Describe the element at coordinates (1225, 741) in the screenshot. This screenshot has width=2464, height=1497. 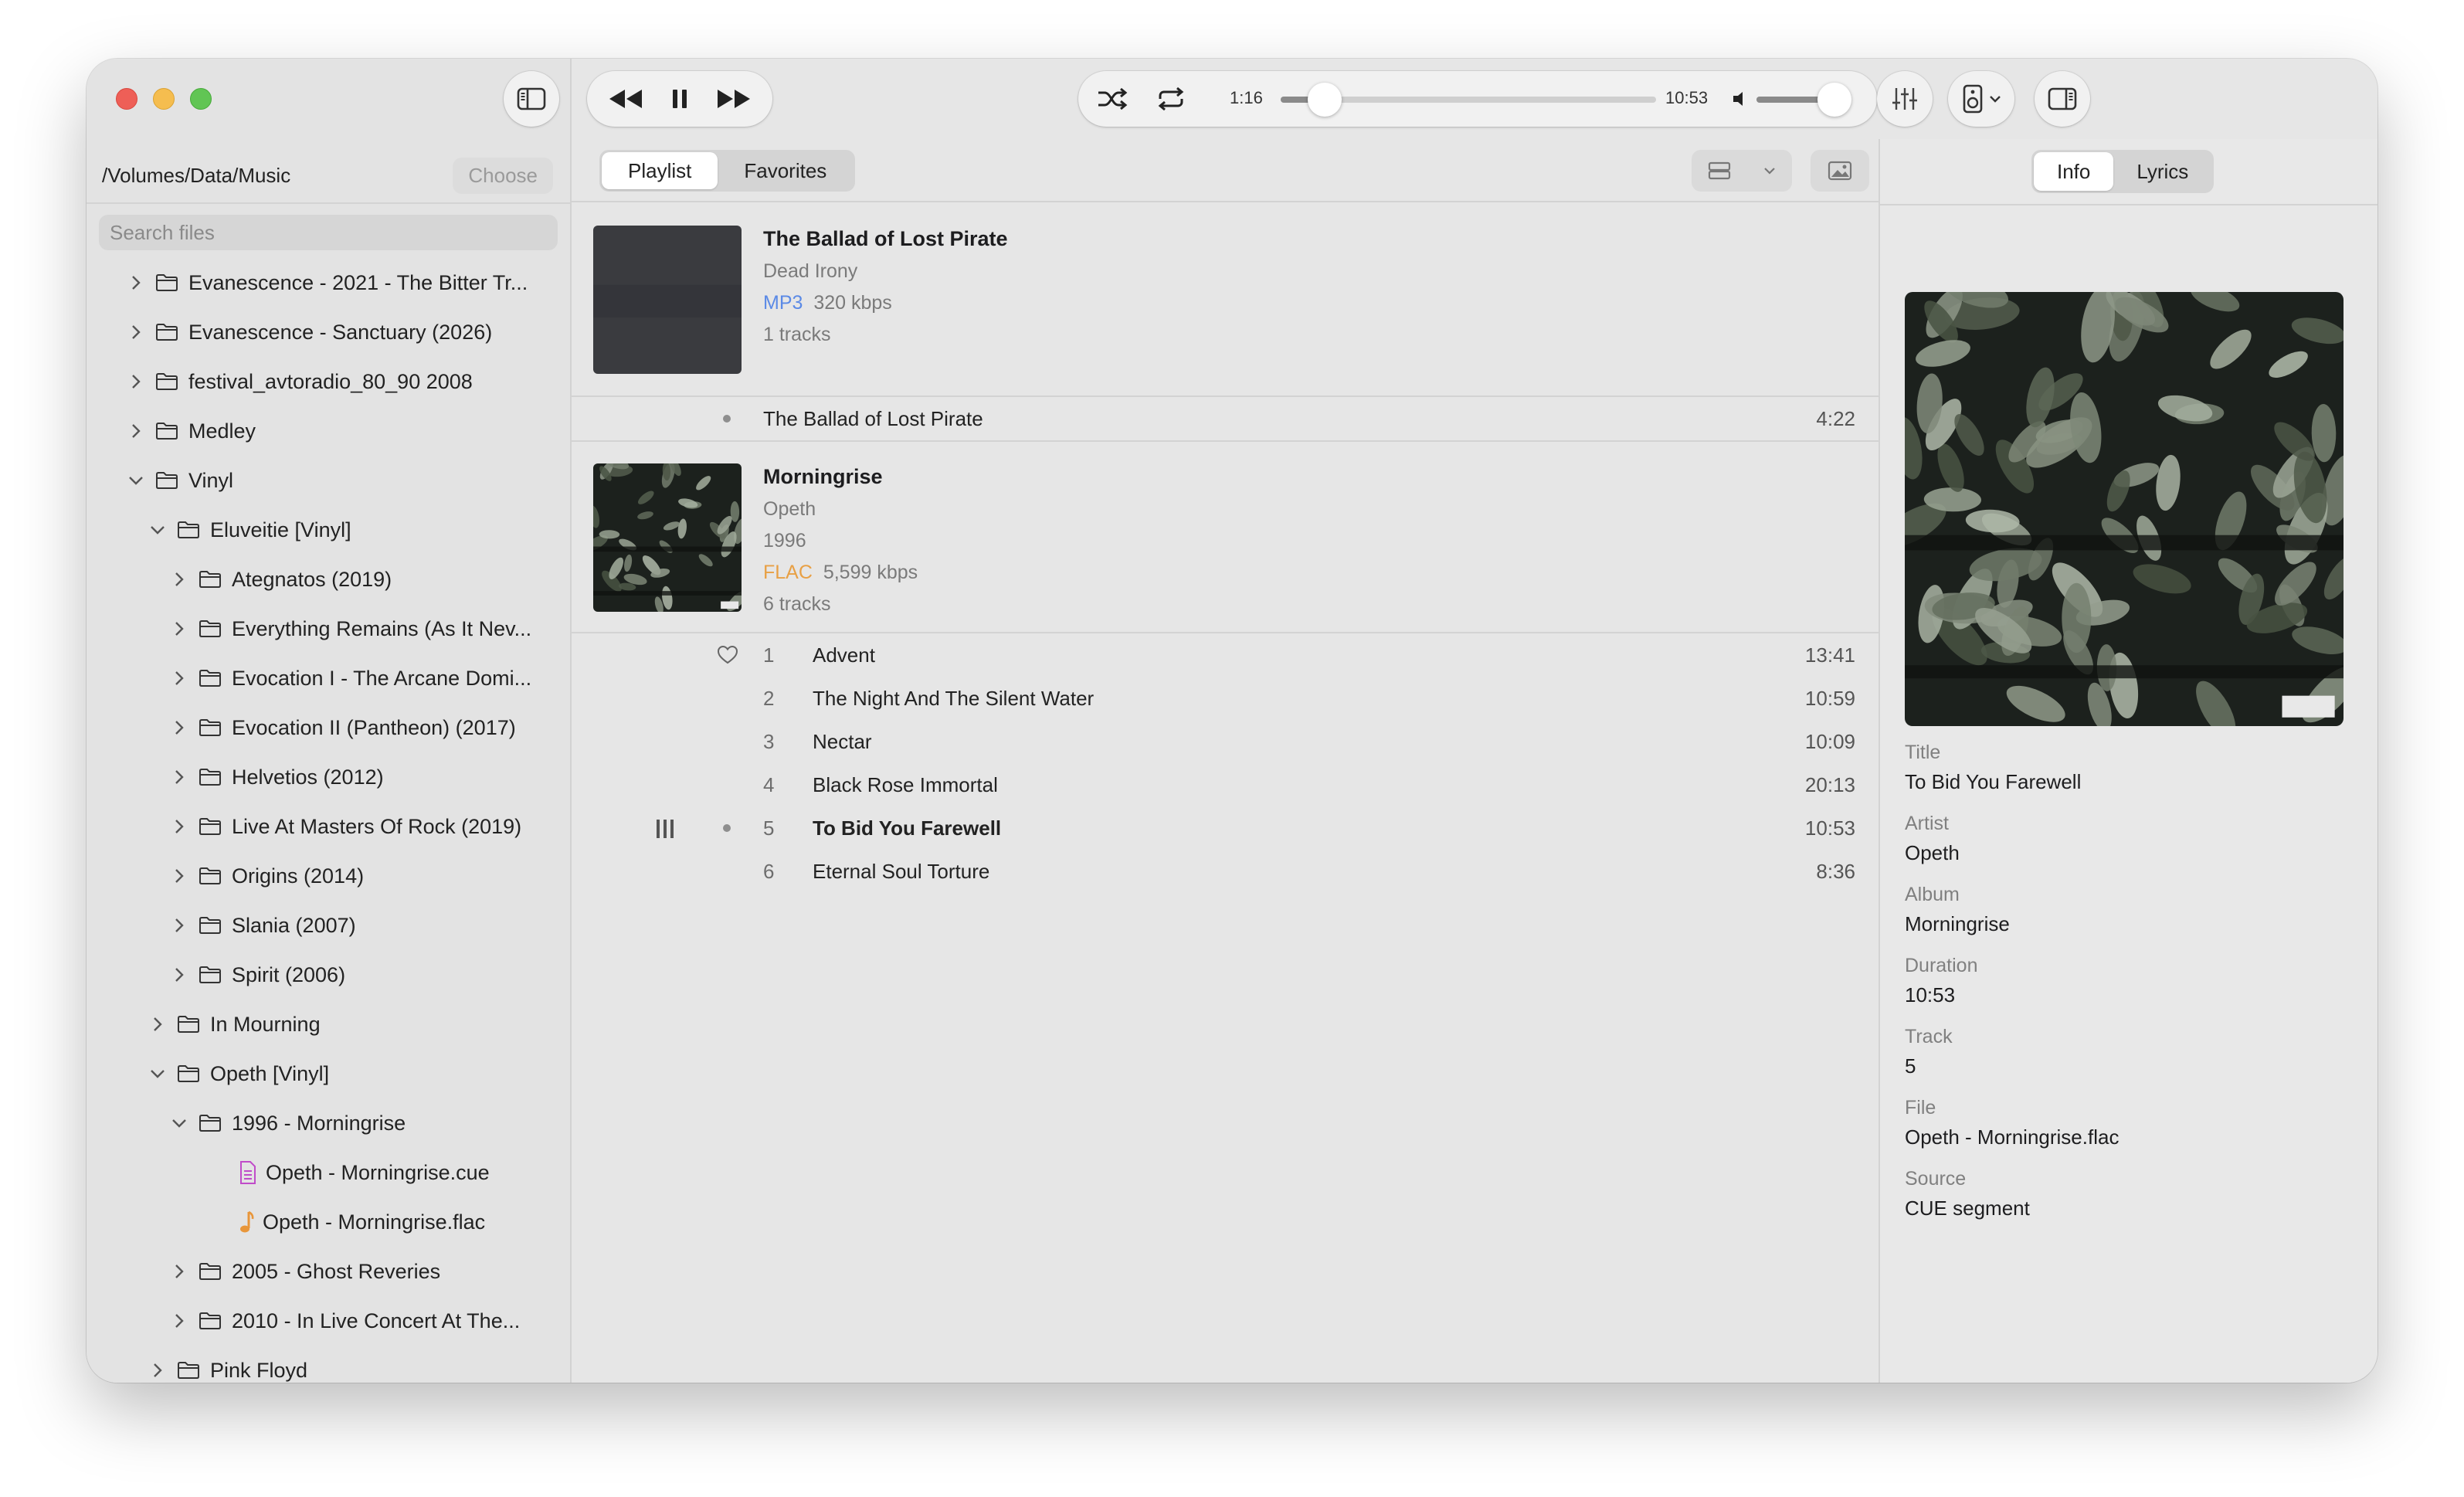
I see `track-row: 3 Nectar 10:09` at that location.